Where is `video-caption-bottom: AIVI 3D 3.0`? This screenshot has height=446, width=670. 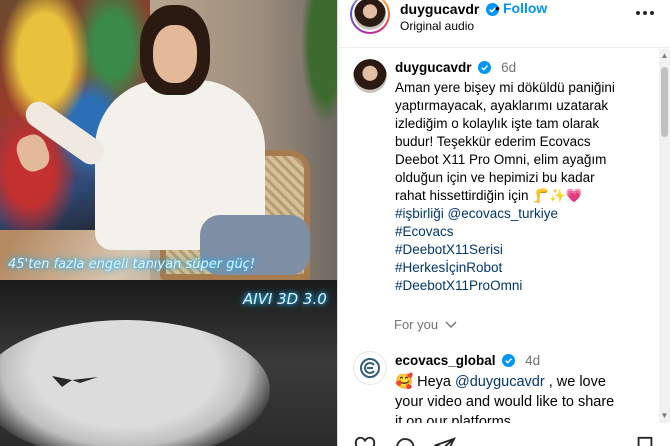 video-caption-bottom: AIVI 3D 3.0 is located at coordinates (285, 299).